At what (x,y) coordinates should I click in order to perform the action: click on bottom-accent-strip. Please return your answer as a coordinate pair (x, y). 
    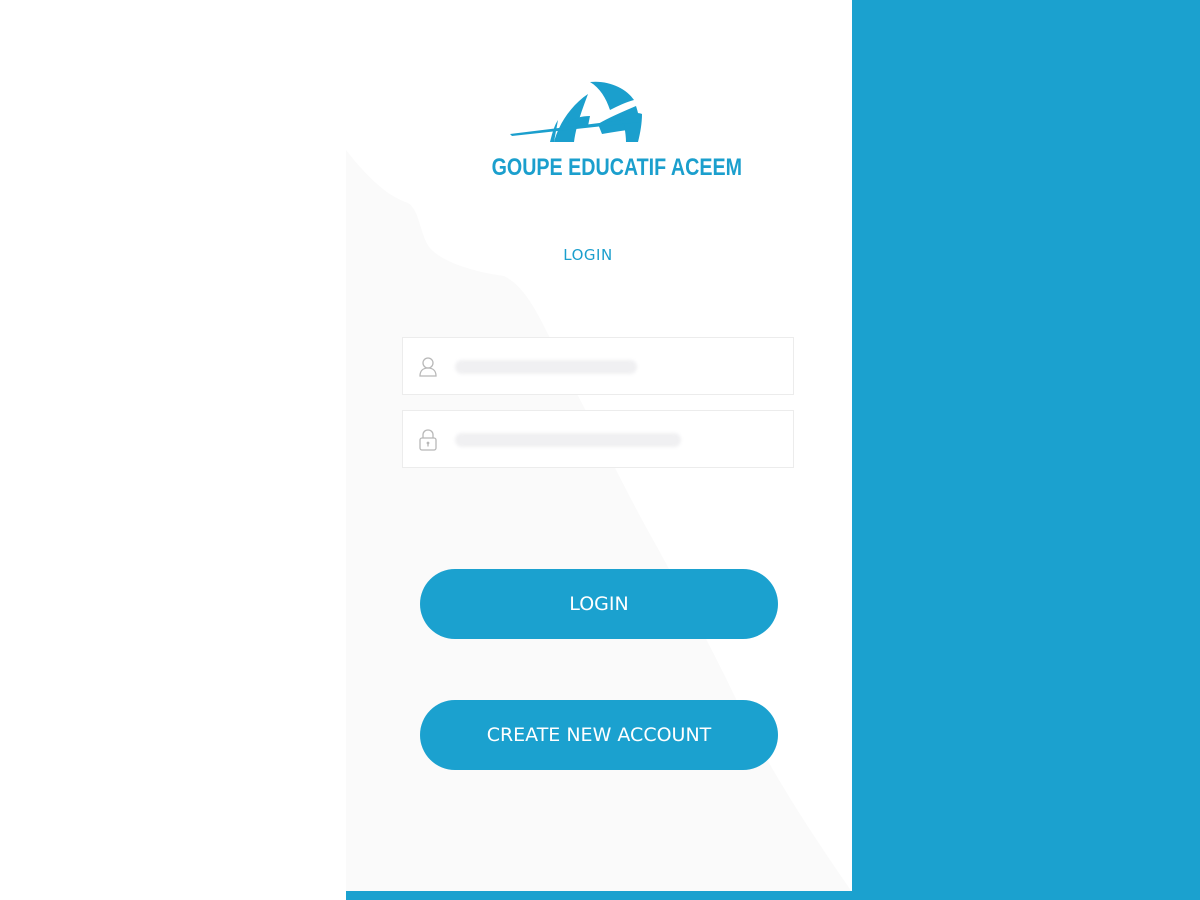
    Looking at the image, I should click on (773, 895).